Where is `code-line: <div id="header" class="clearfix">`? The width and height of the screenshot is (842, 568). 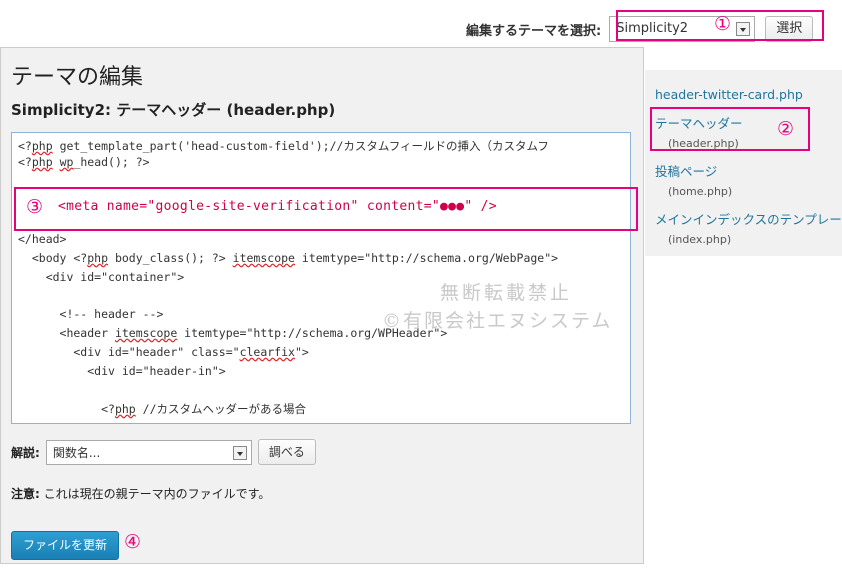 code-line: <div id="header" class="clearfix"> is located at coordinates (163, 352).